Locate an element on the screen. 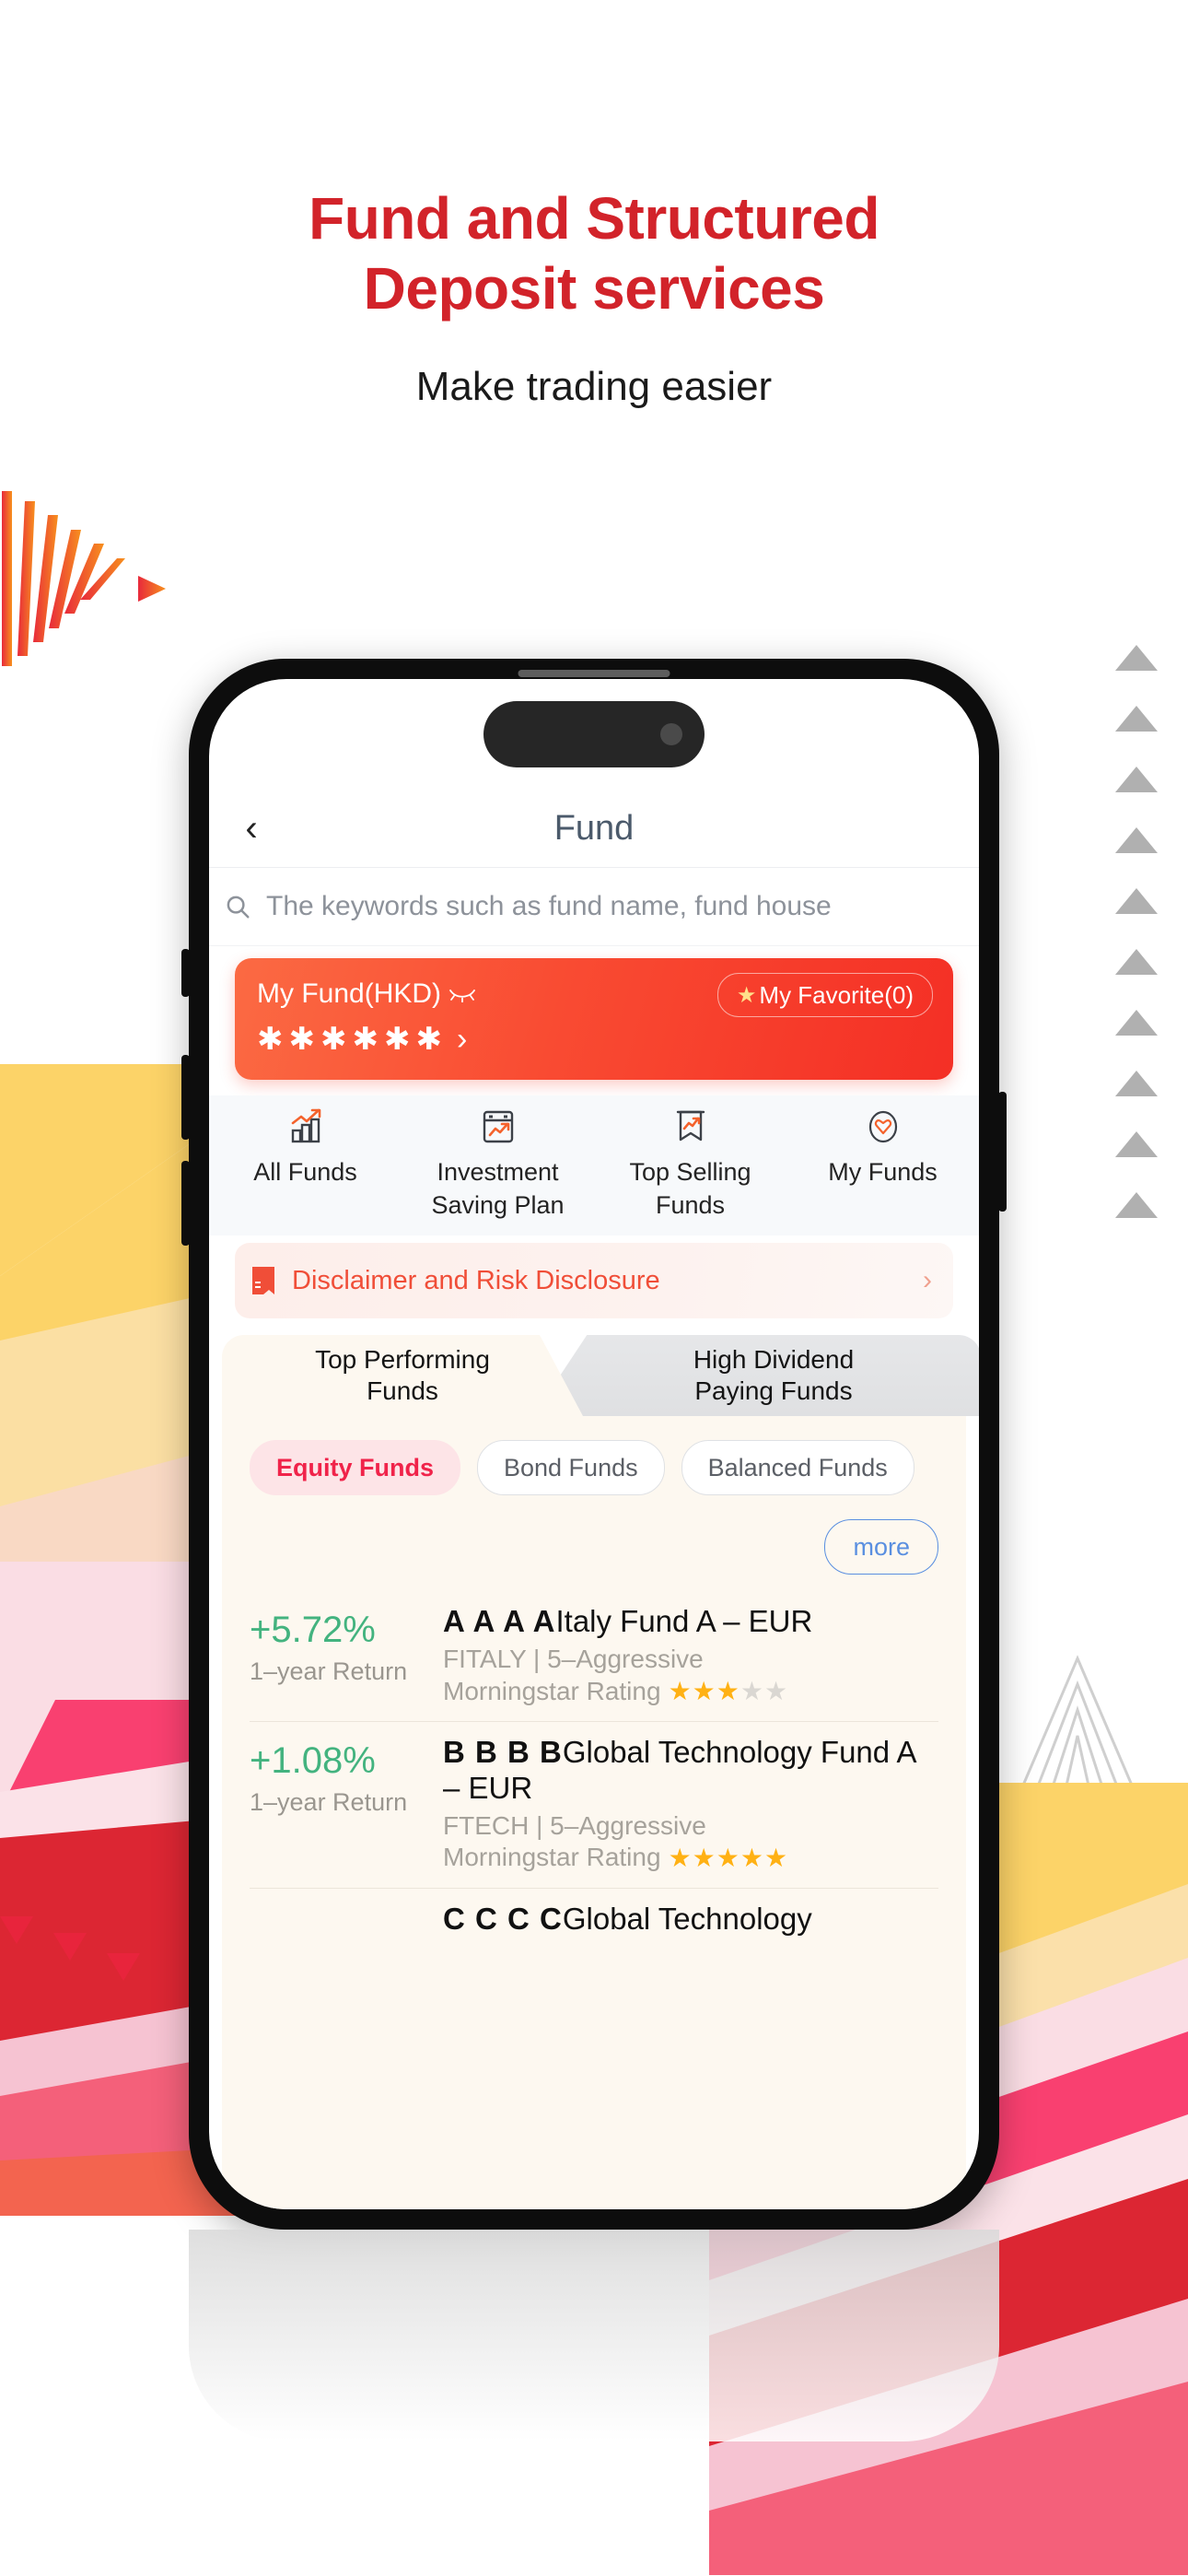  quick-action-label: My Funds is located at coordinates (883, 1172).